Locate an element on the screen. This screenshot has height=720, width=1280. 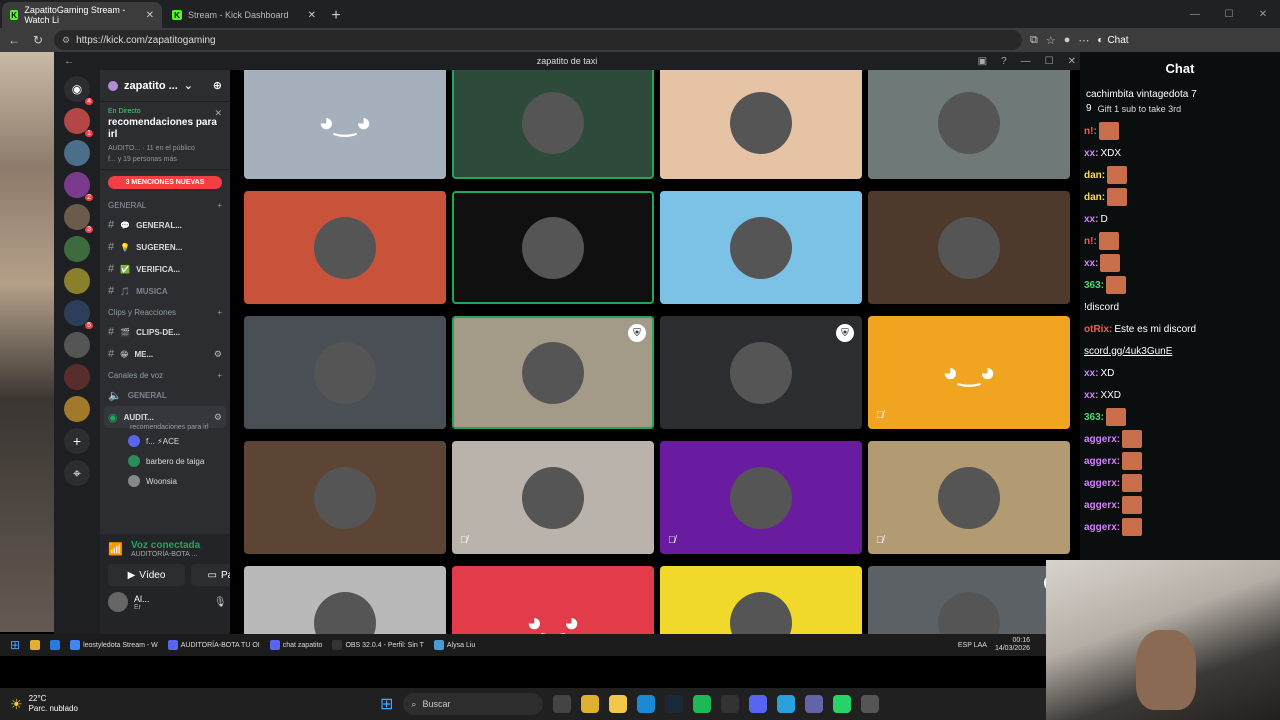
avatar is located at coordinates (118, 602).